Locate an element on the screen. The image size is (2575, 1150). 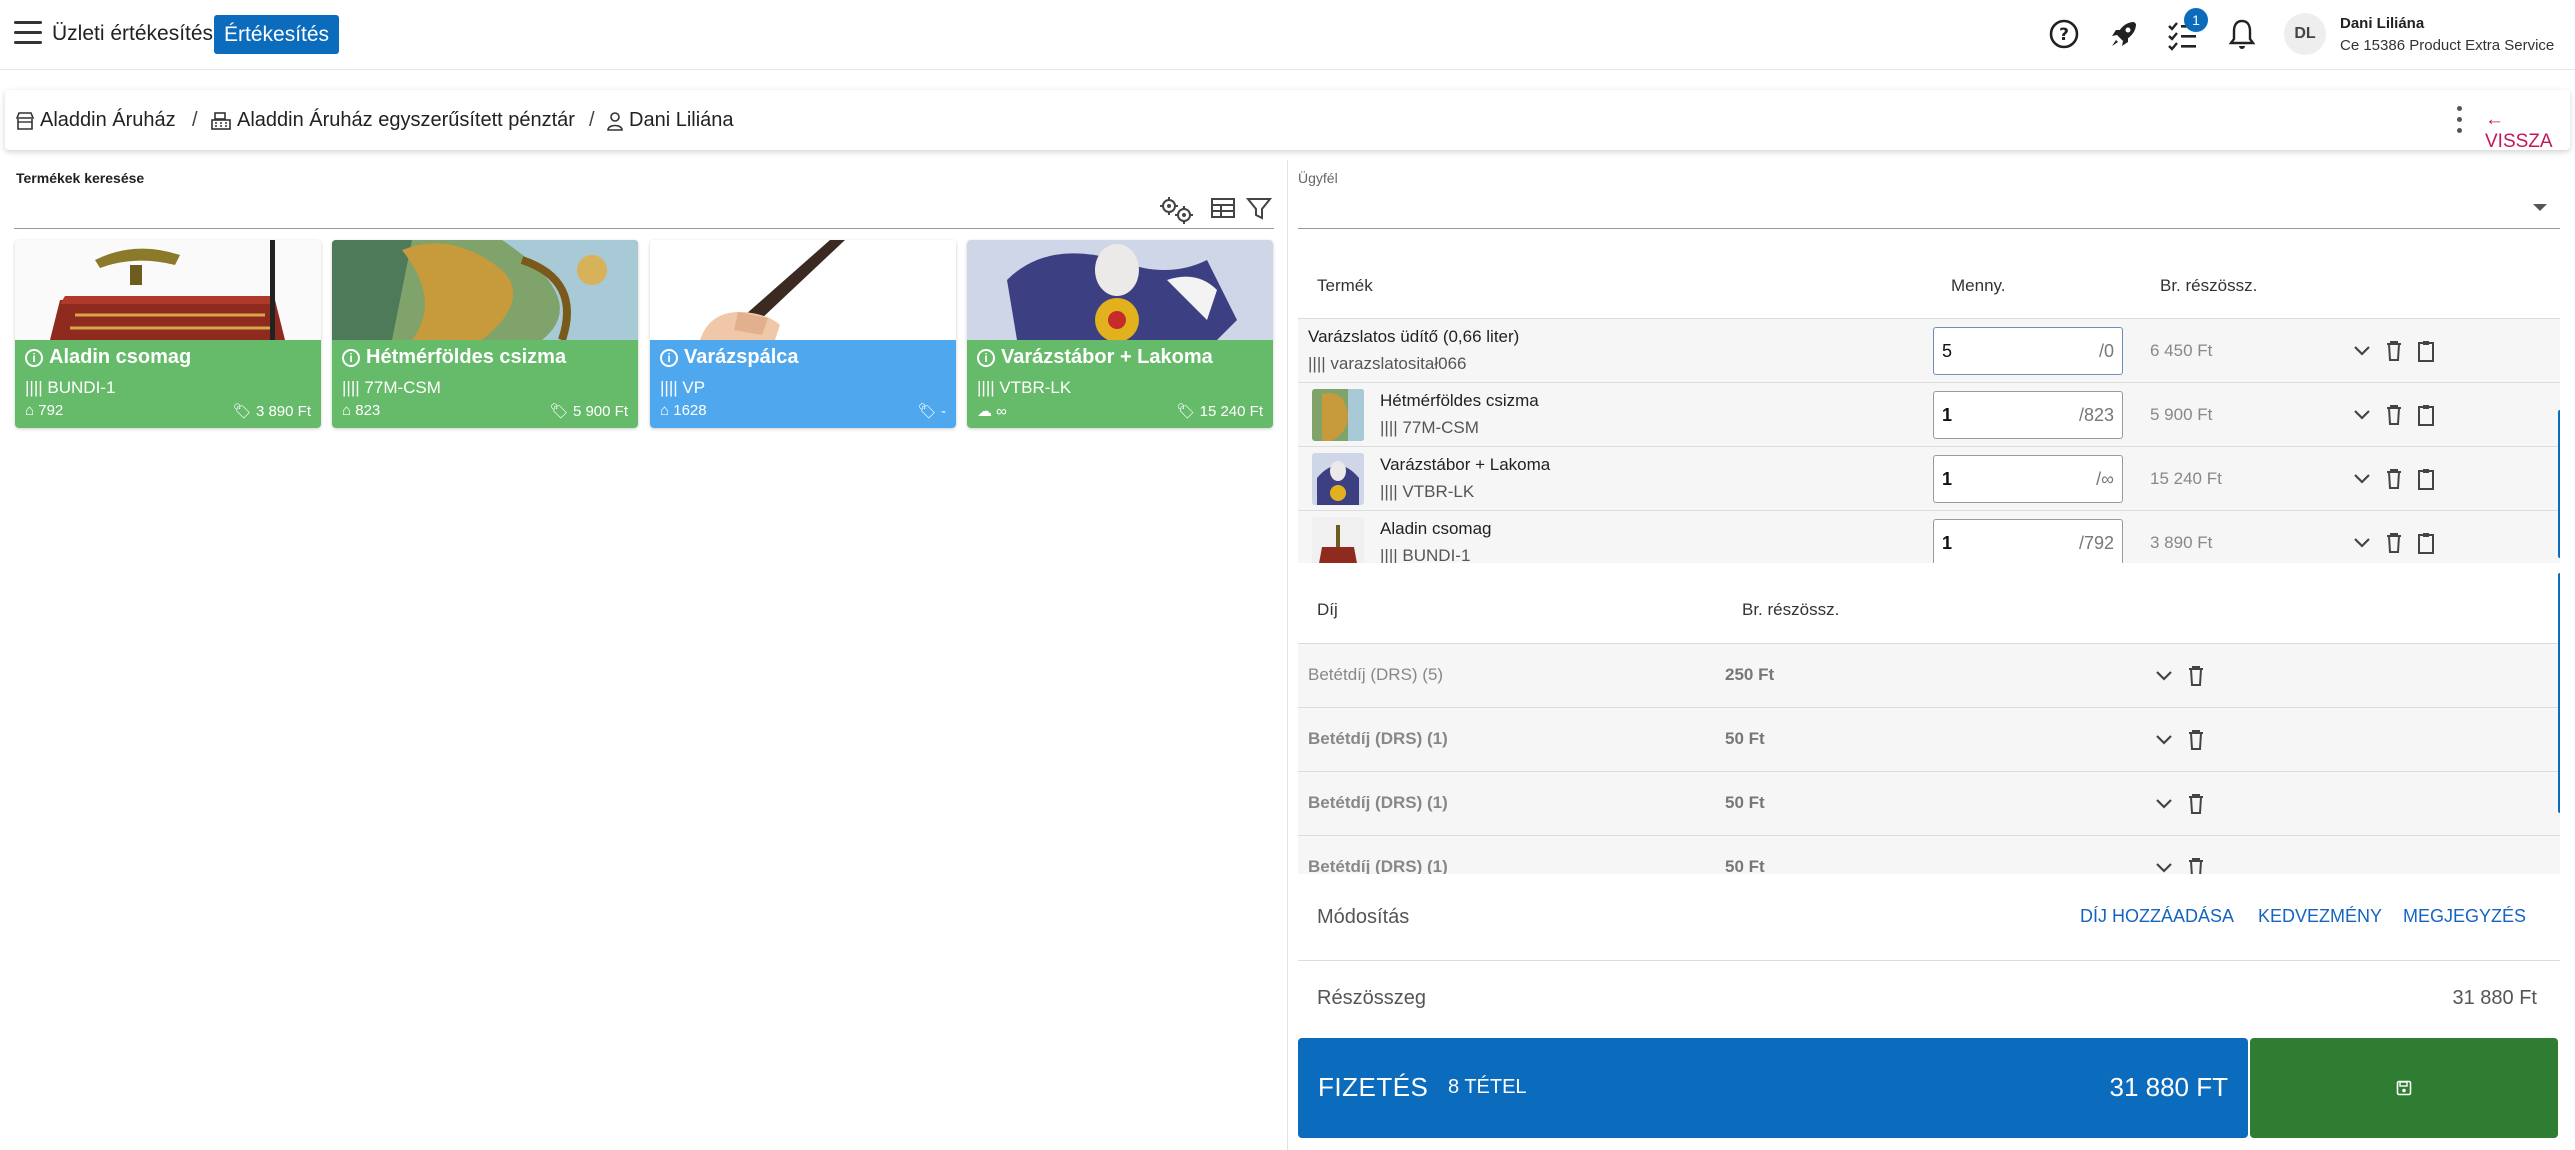
item-subtotal: 3 890 Ft is located at coordinates (2181, 542).